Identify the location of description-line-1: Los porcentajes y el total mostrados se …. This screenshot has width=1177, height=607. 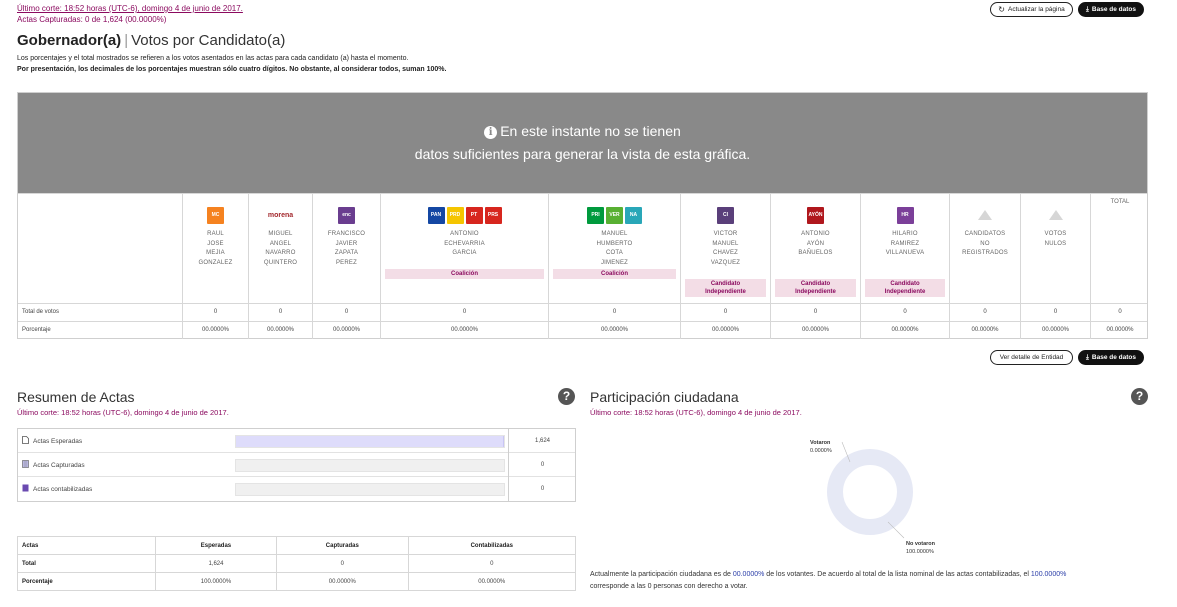
(213, 58).